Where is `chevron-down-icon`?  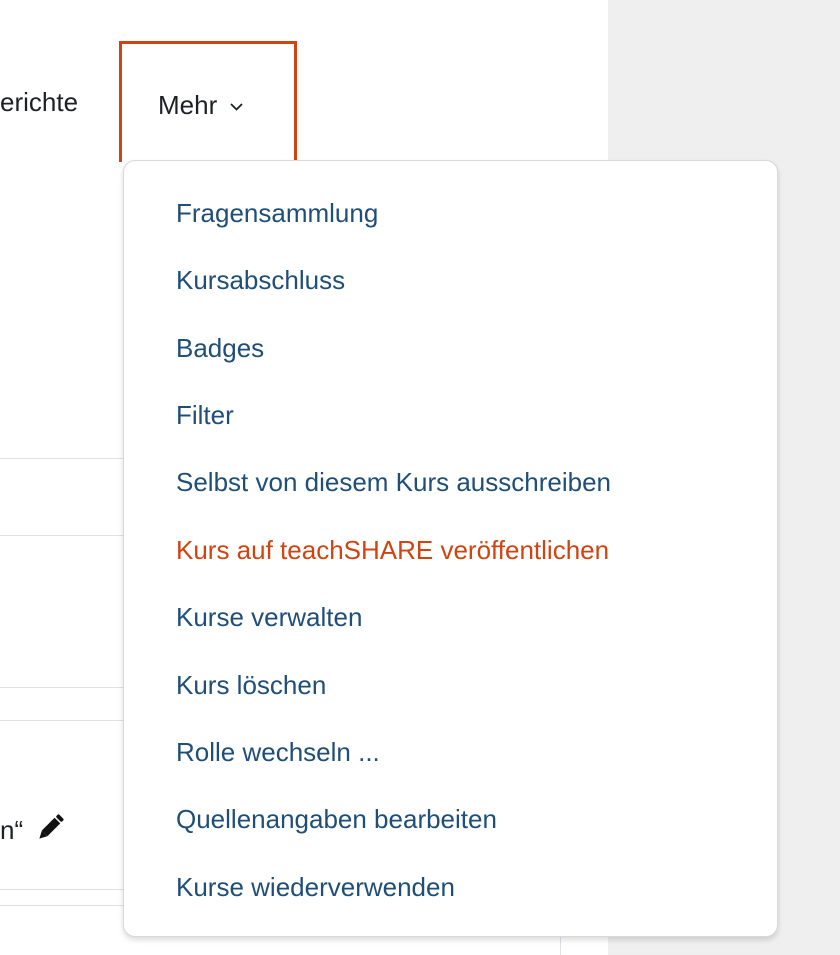 chevron-down-icon is located at coordinates (237, 107).